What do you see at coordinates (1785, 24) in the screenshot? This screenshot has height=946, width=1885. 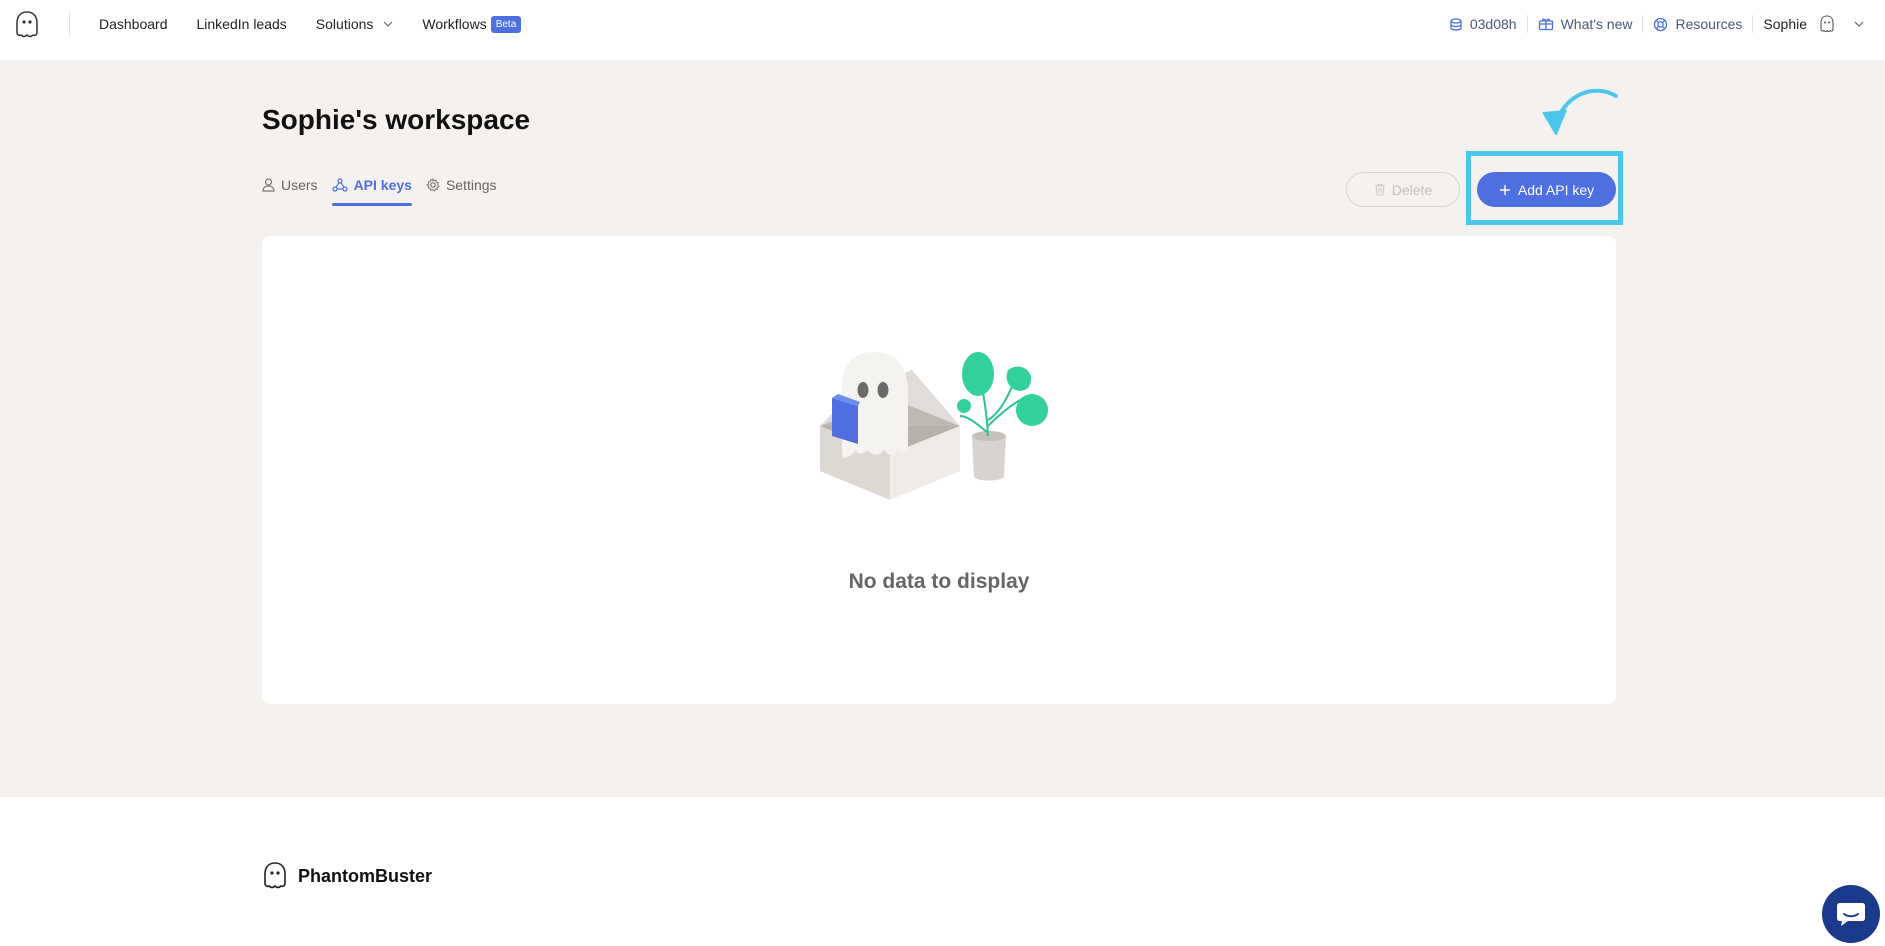 I see `user-name: Sophie` at bounding box center [1785, 24].